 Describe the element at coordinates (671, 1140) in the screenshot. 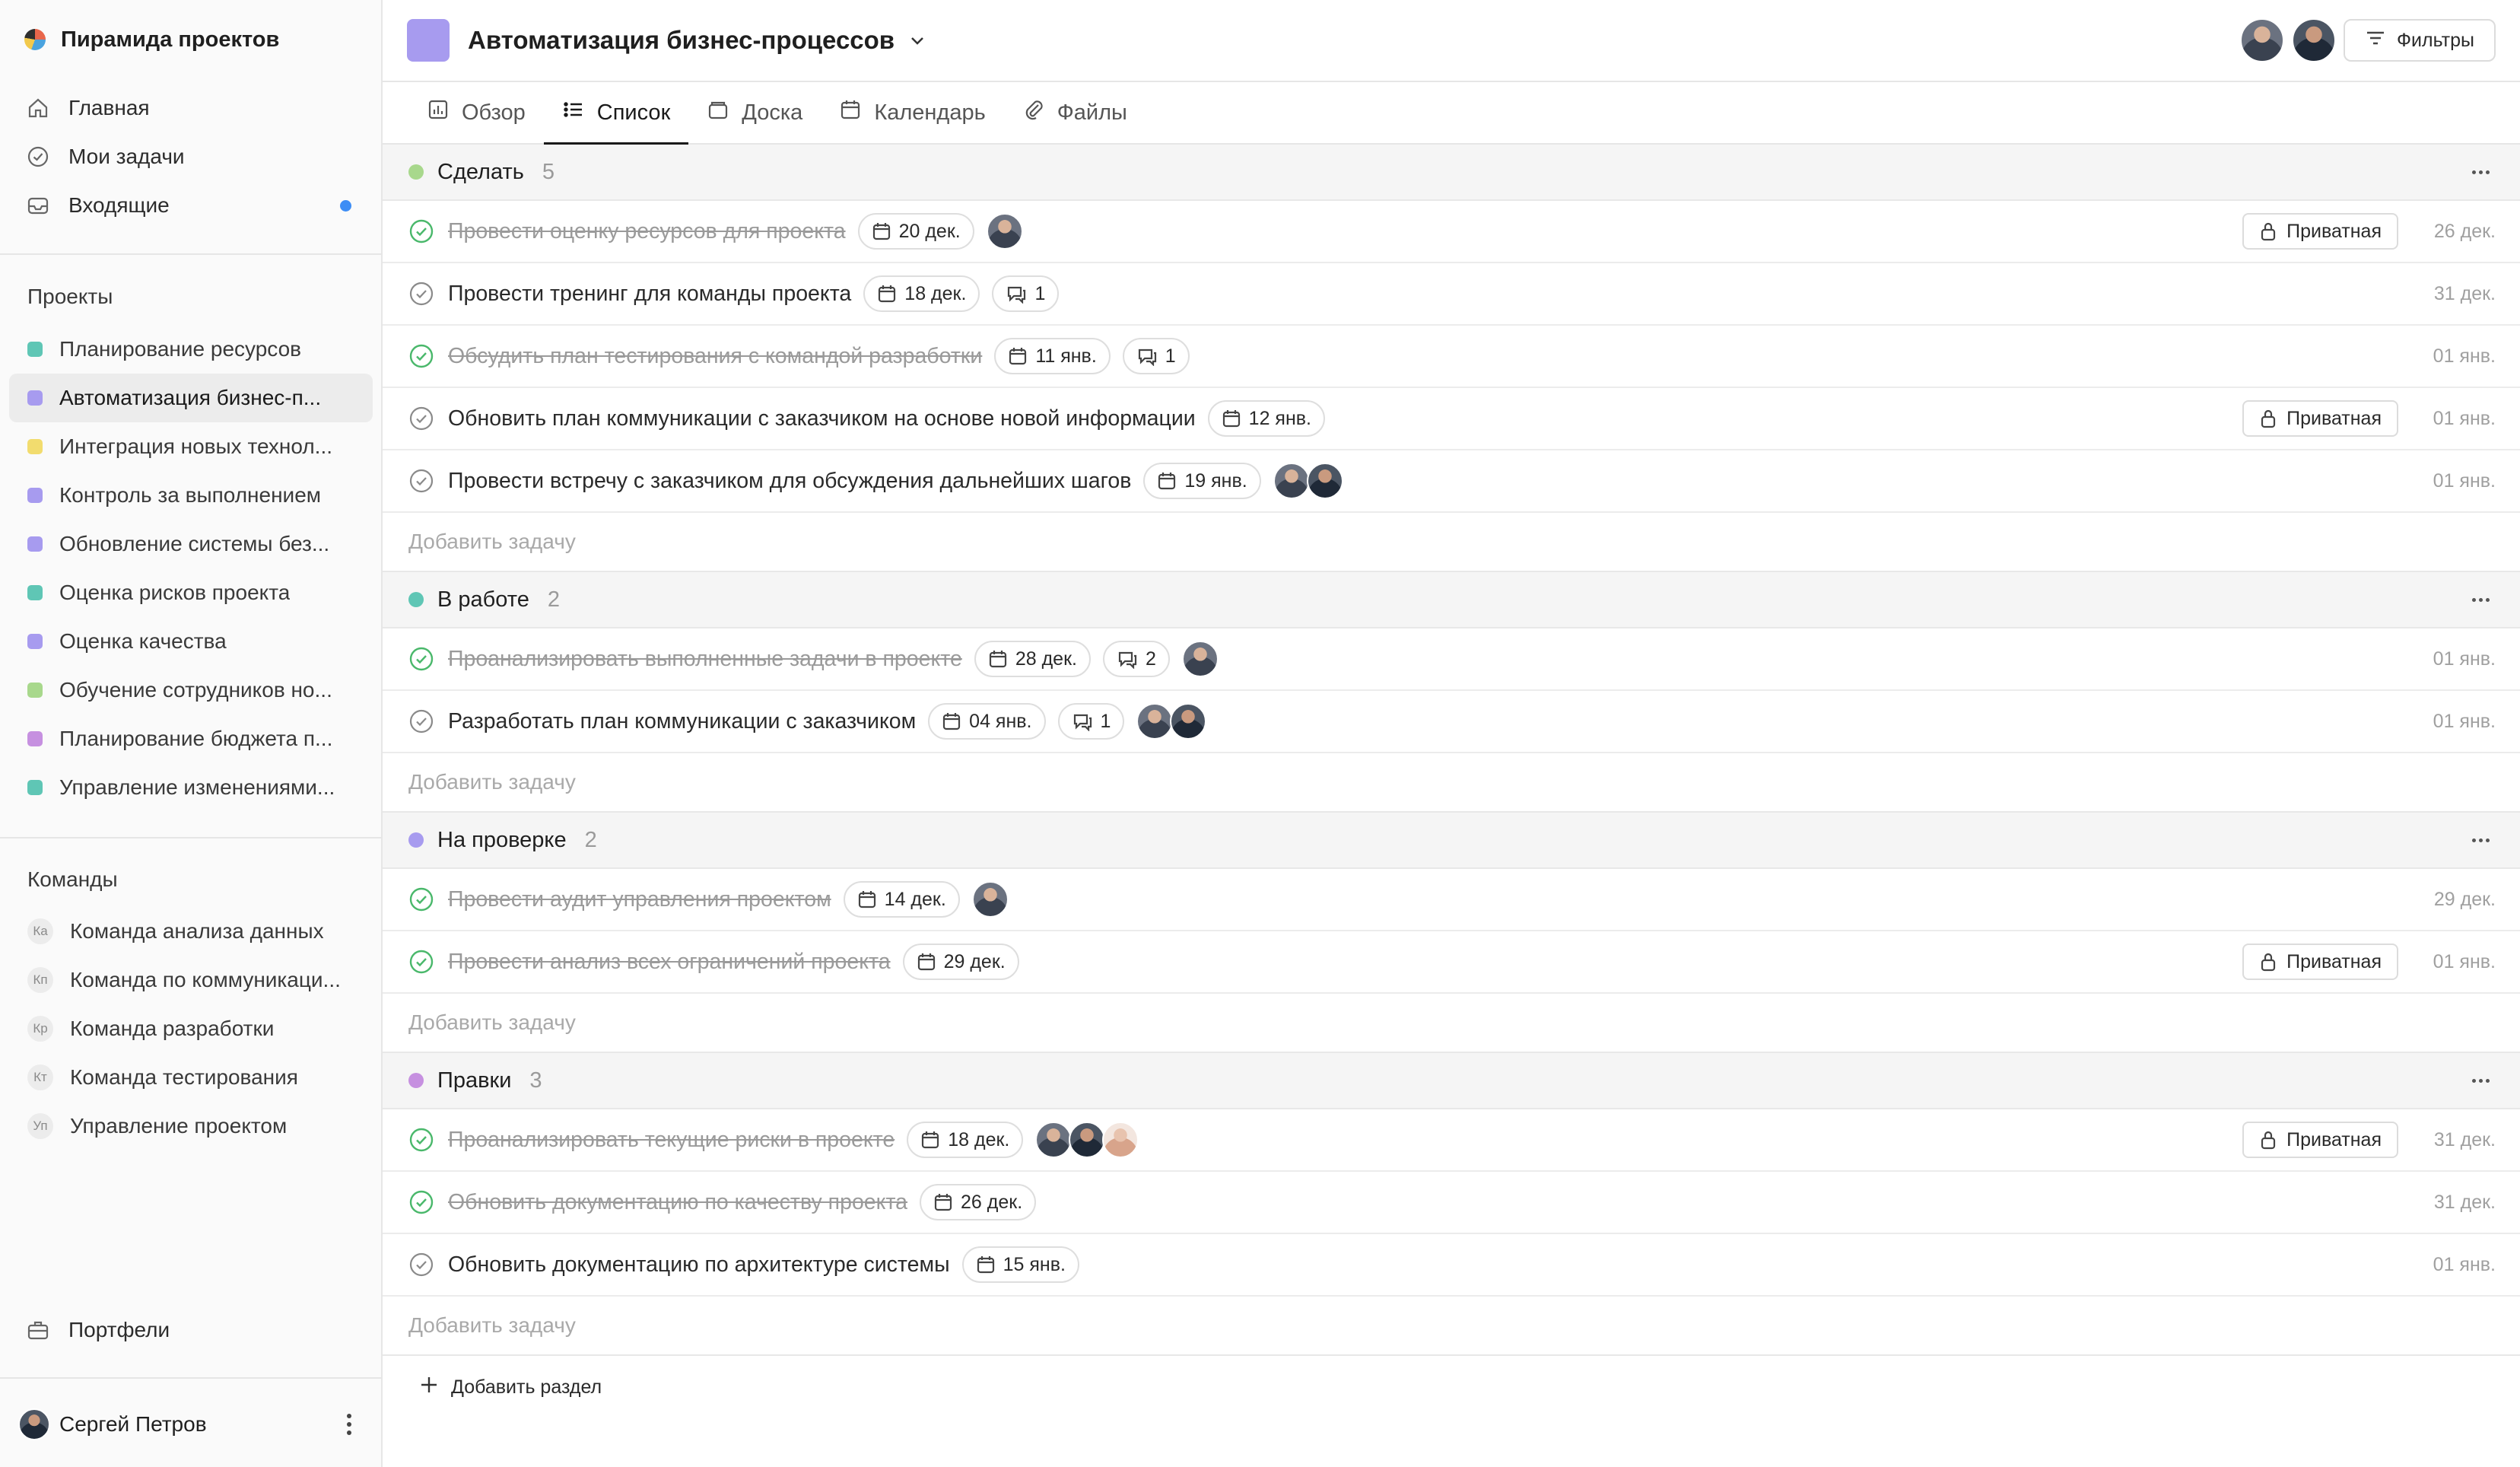

I see `task-title: Проанализировать текущие риски в проекте` at that location.